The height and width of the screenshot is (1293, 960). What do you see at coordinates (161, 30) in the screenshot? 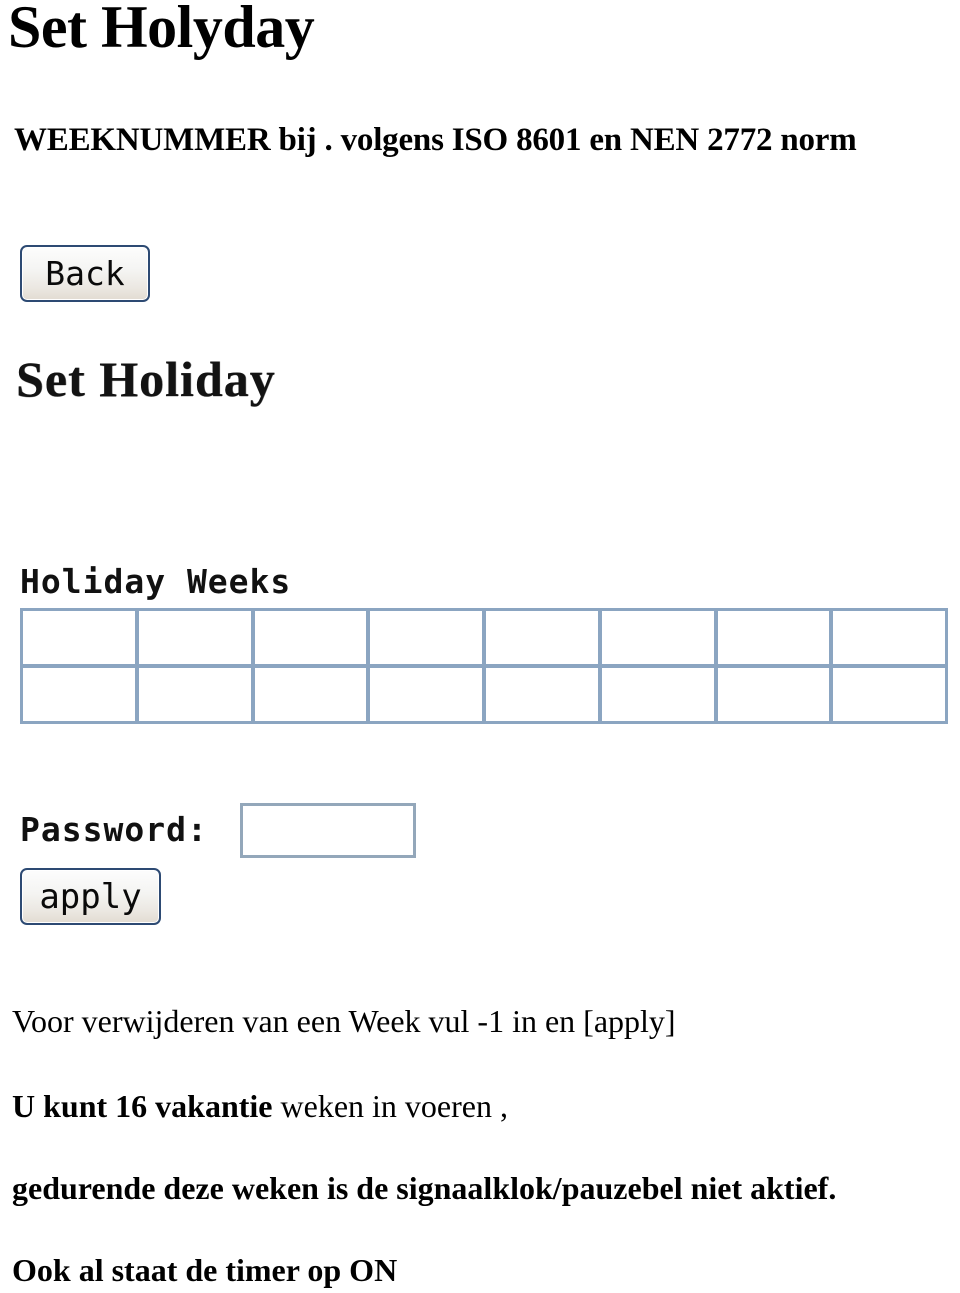
I see `page-title: Set Holyday` at bounding box center [161, 30].